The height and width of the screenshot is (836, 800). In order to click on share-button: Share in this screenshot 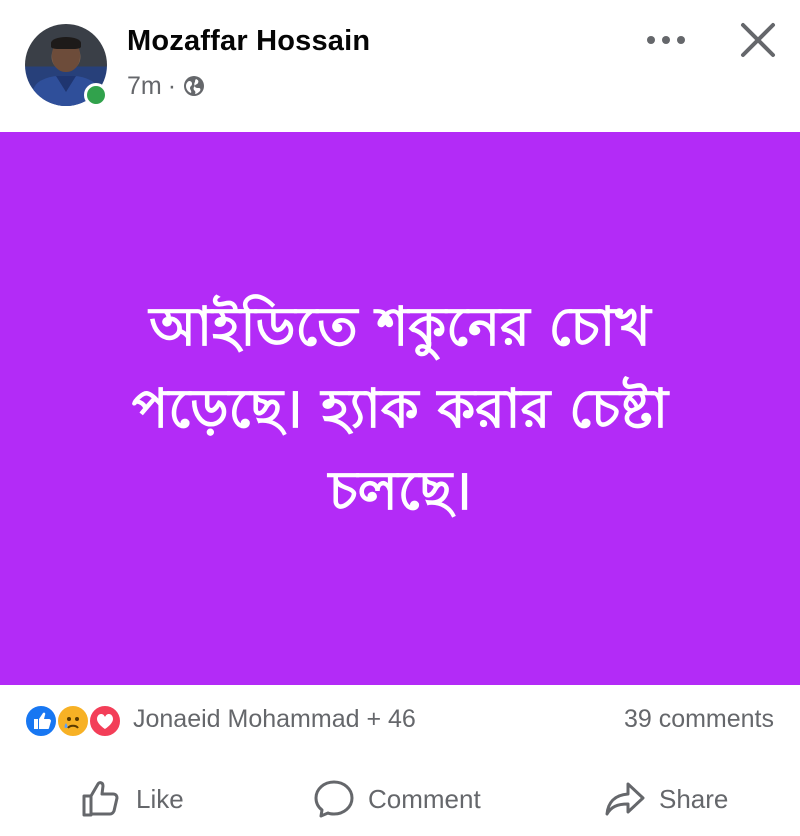, I will do `click(665, 799)`.